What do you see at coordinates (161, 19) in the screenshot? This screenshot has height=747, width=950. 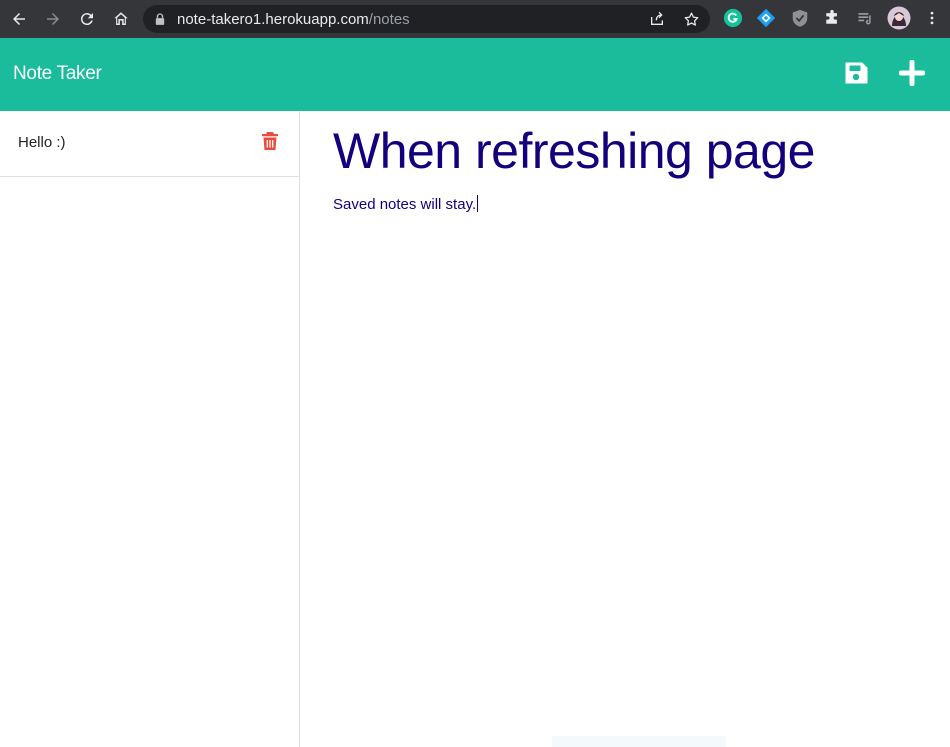 I see `lock-icon` at bounding box center [161, 19].